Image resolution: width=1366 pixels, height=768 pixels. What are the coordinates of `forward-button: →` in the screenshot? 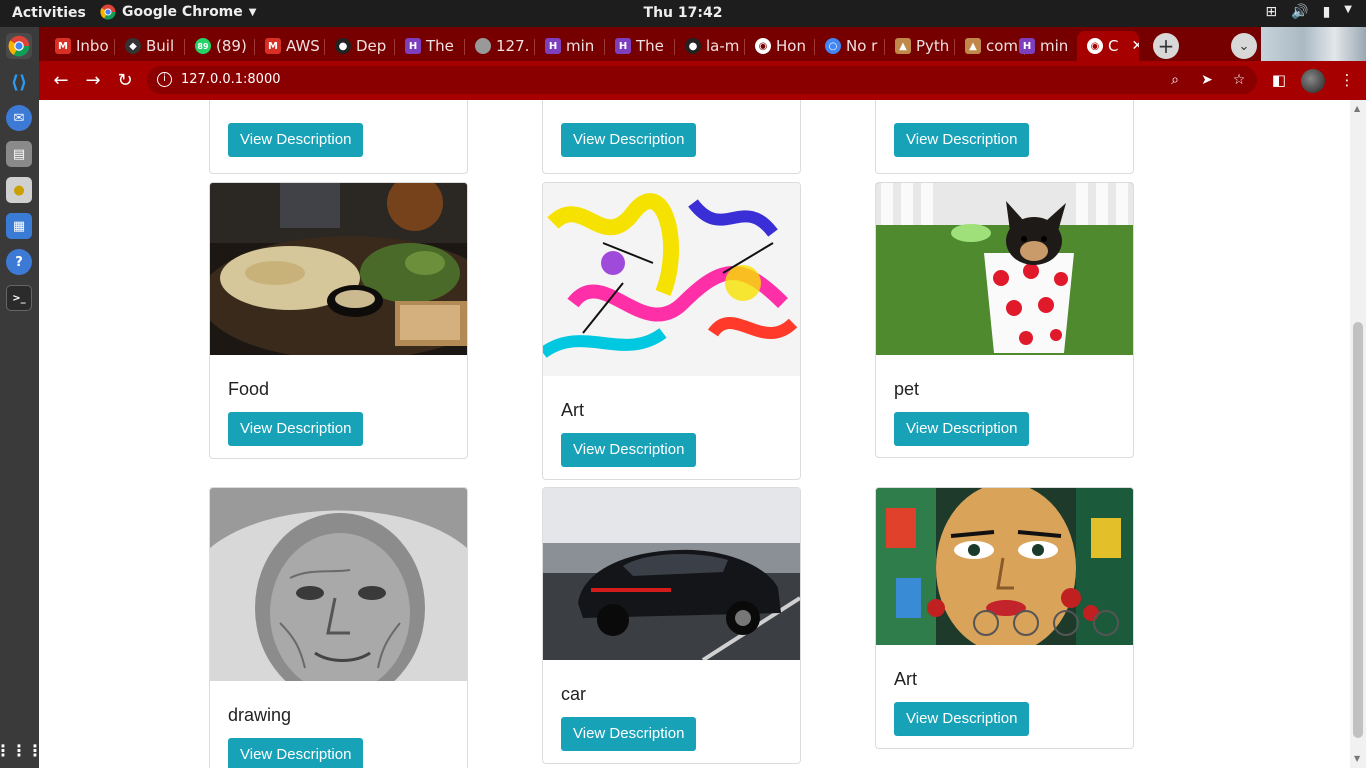 It's located at (93, 80).